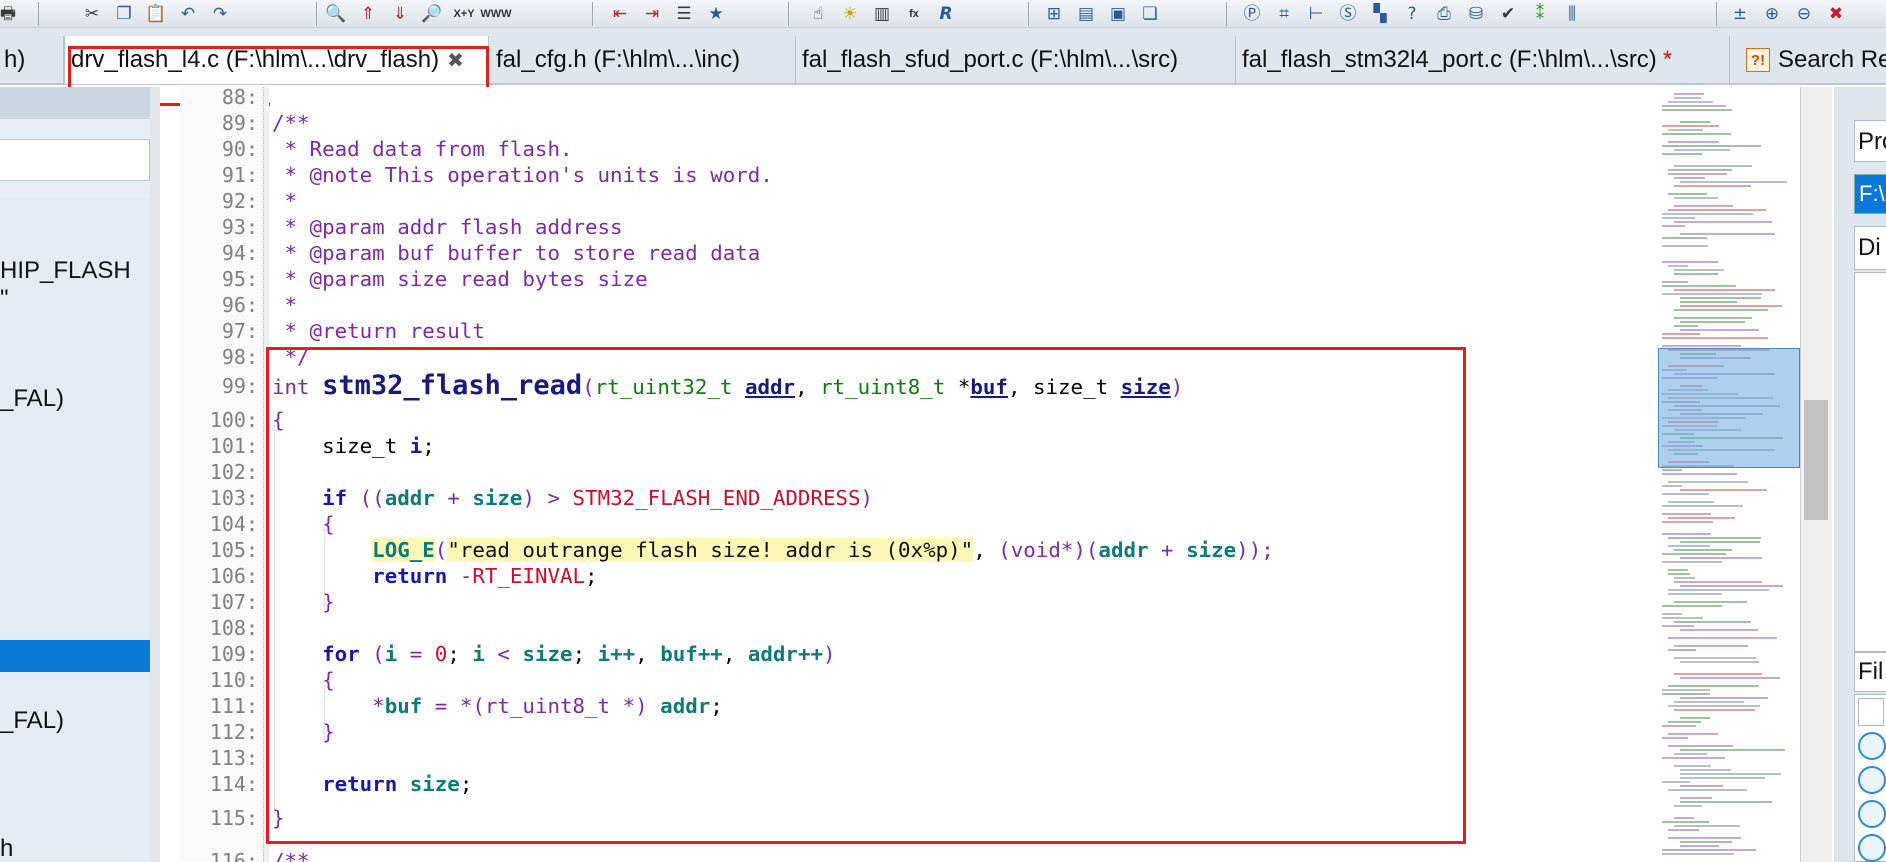 The height and width of the screenshot is (862, 1886). Describe the element at coordinates (378, 331) in the screenshot. I see `code-line-97: * @return result` at that location.